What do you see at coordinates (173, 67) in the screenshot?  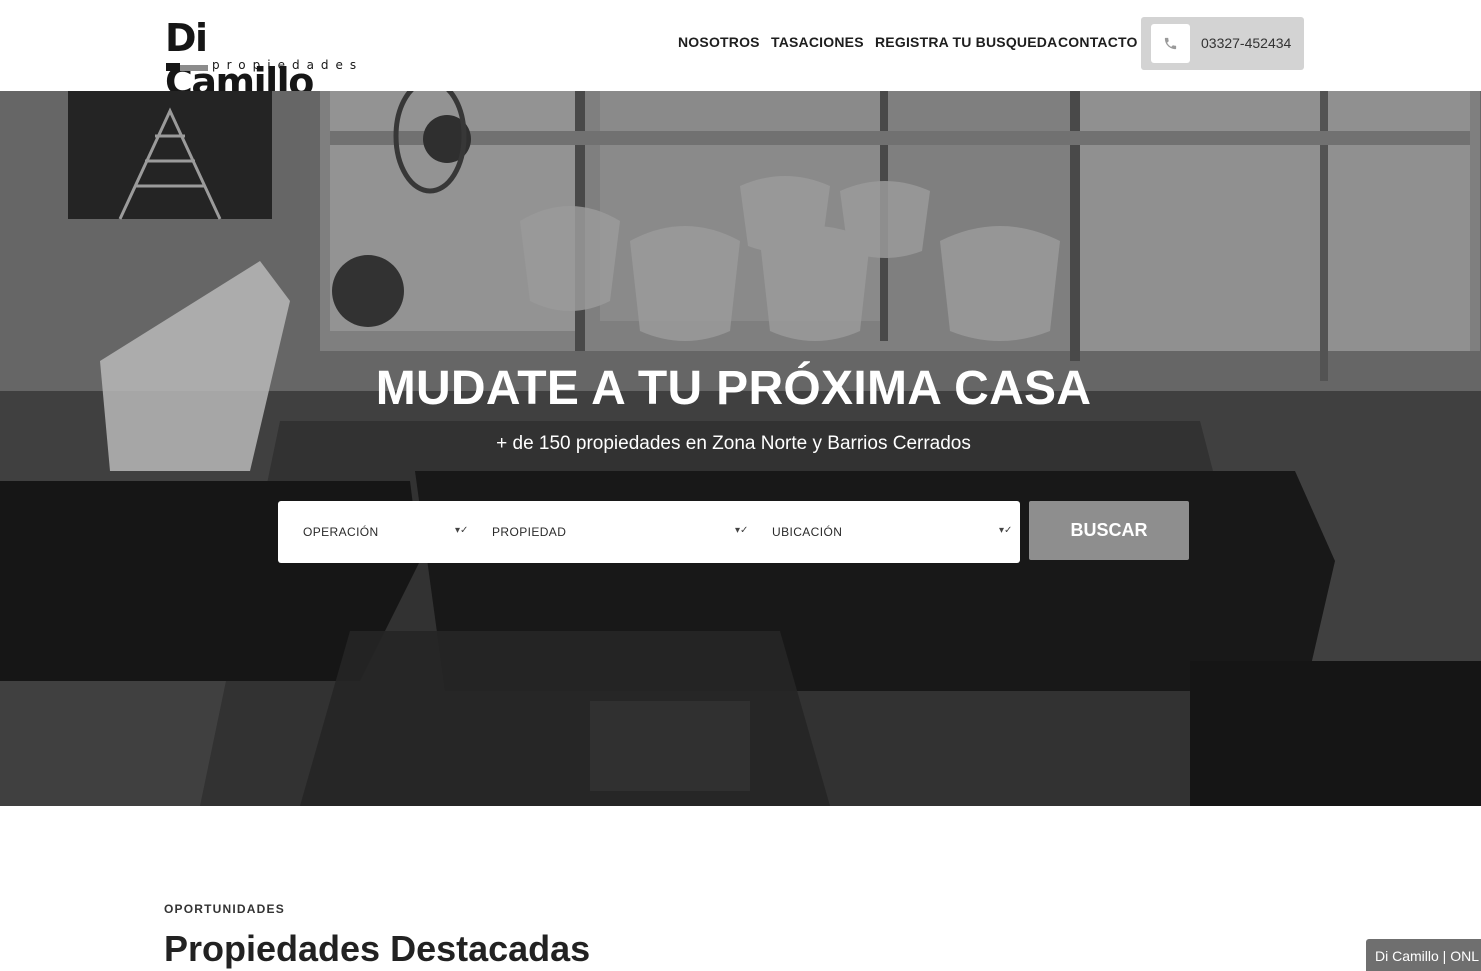 I see `logo-mark-dark` at bounding box center [173, 67].